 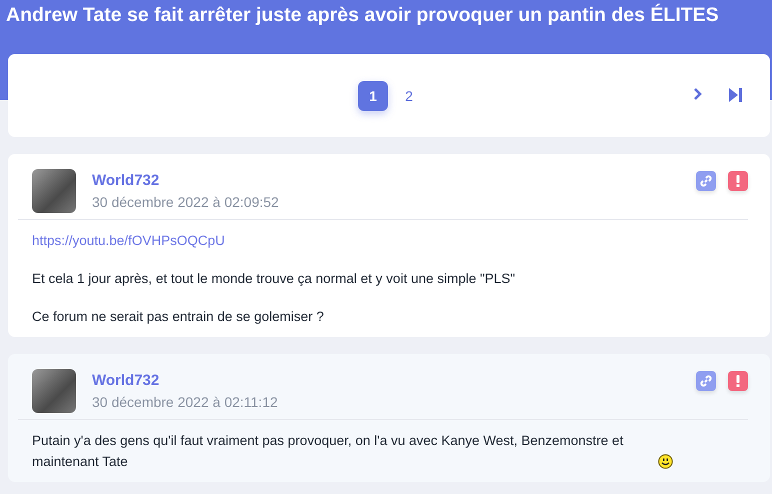 I want to click on post-date: 30 décembre 2022 à 02:09:52, so click(x=186, y=202).